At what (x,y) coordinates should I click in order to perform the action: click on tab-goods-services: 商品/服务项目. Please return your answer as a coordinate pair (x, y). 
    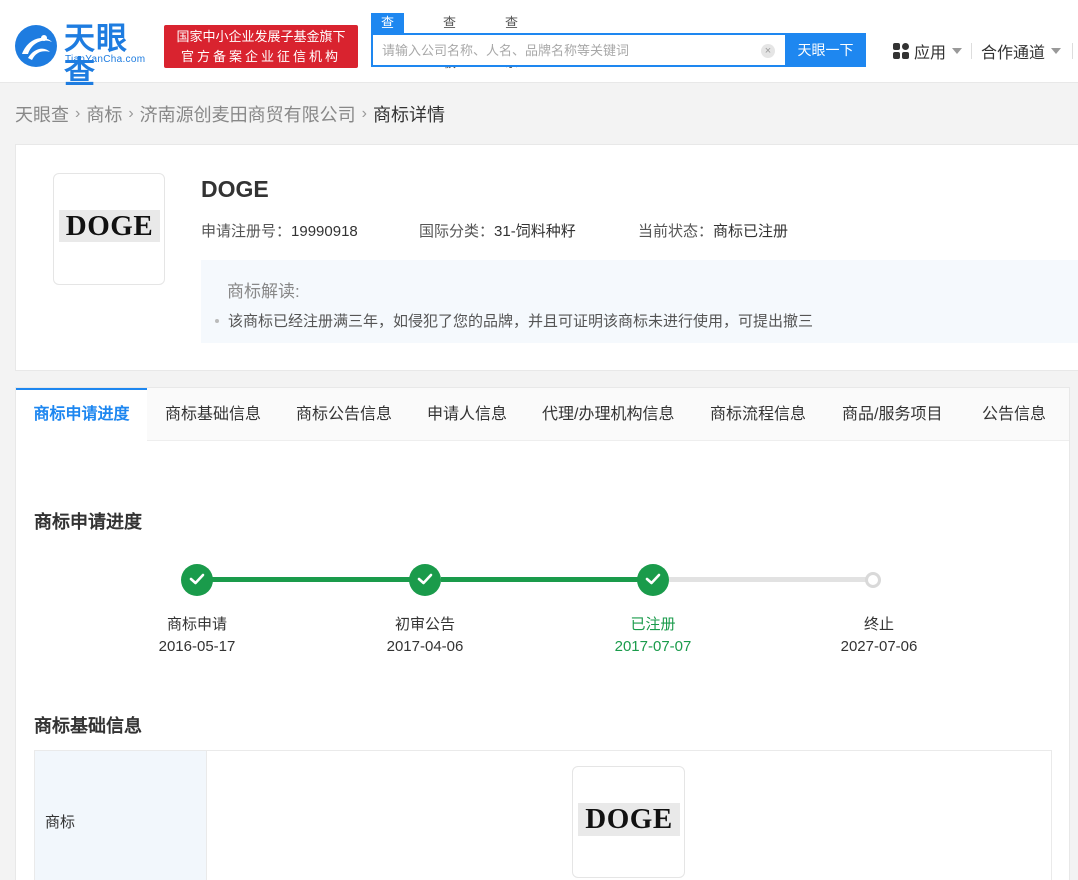
    Looking at the image, I should click on (892, 414).